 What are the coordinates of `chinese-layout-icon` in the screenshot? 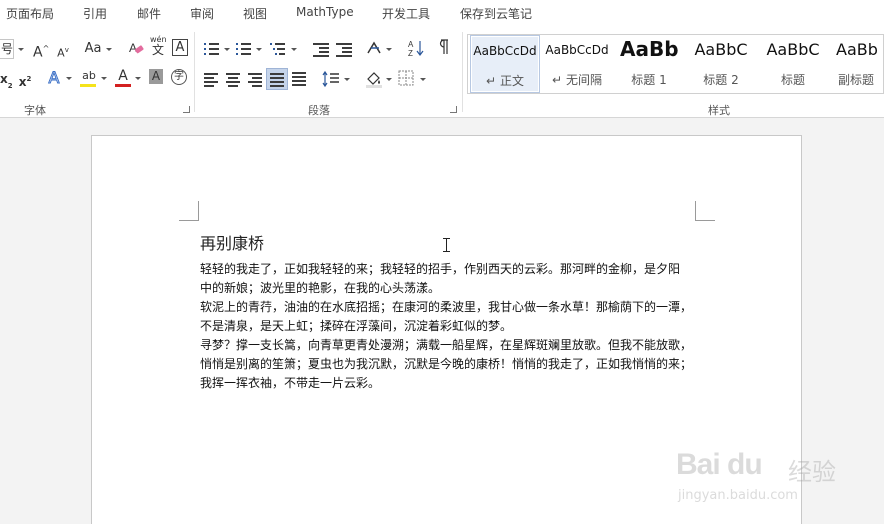 It's located at (375, 48).